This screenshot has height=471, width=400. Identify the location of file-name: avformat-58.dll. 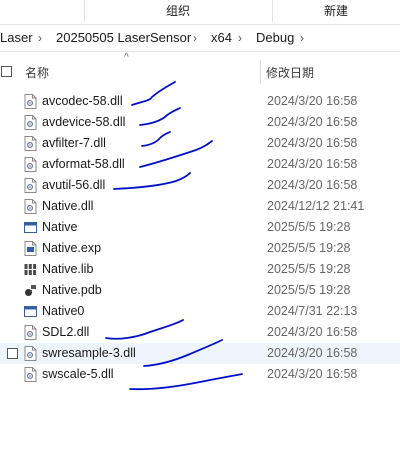
(83, 164).